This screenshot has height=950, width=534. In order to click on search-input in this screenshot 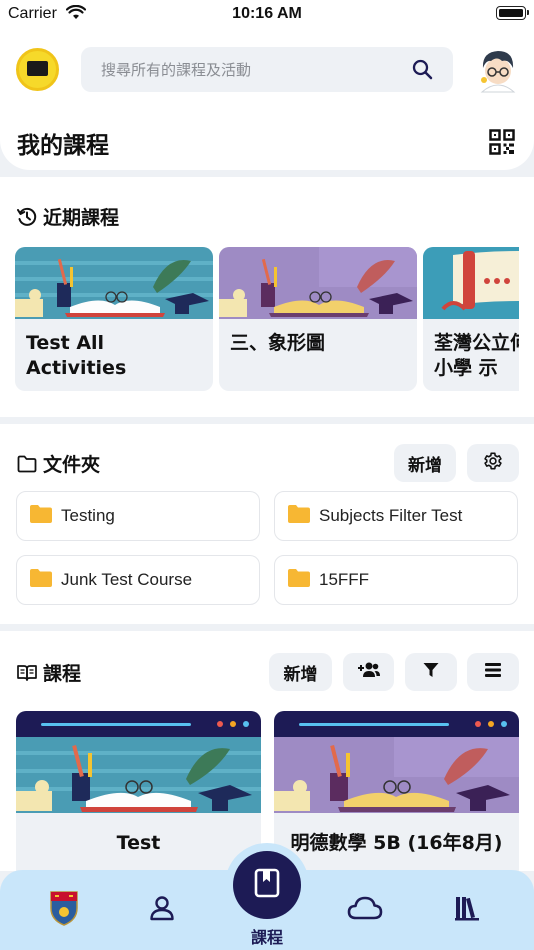, I will do `click(246, 69)`.